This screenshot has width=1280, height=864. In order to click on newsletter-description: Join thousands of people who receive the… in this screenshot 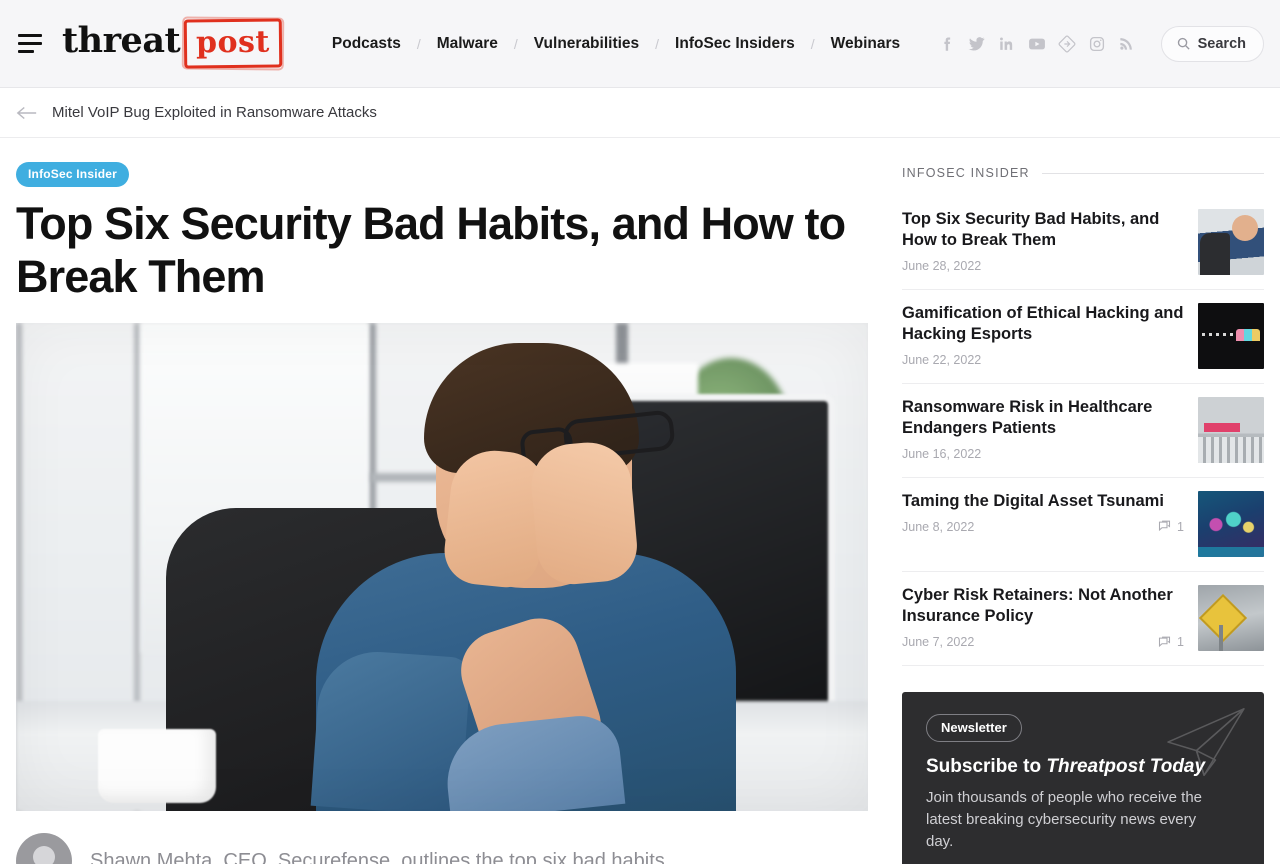, I will do `click(1064, 820)`.